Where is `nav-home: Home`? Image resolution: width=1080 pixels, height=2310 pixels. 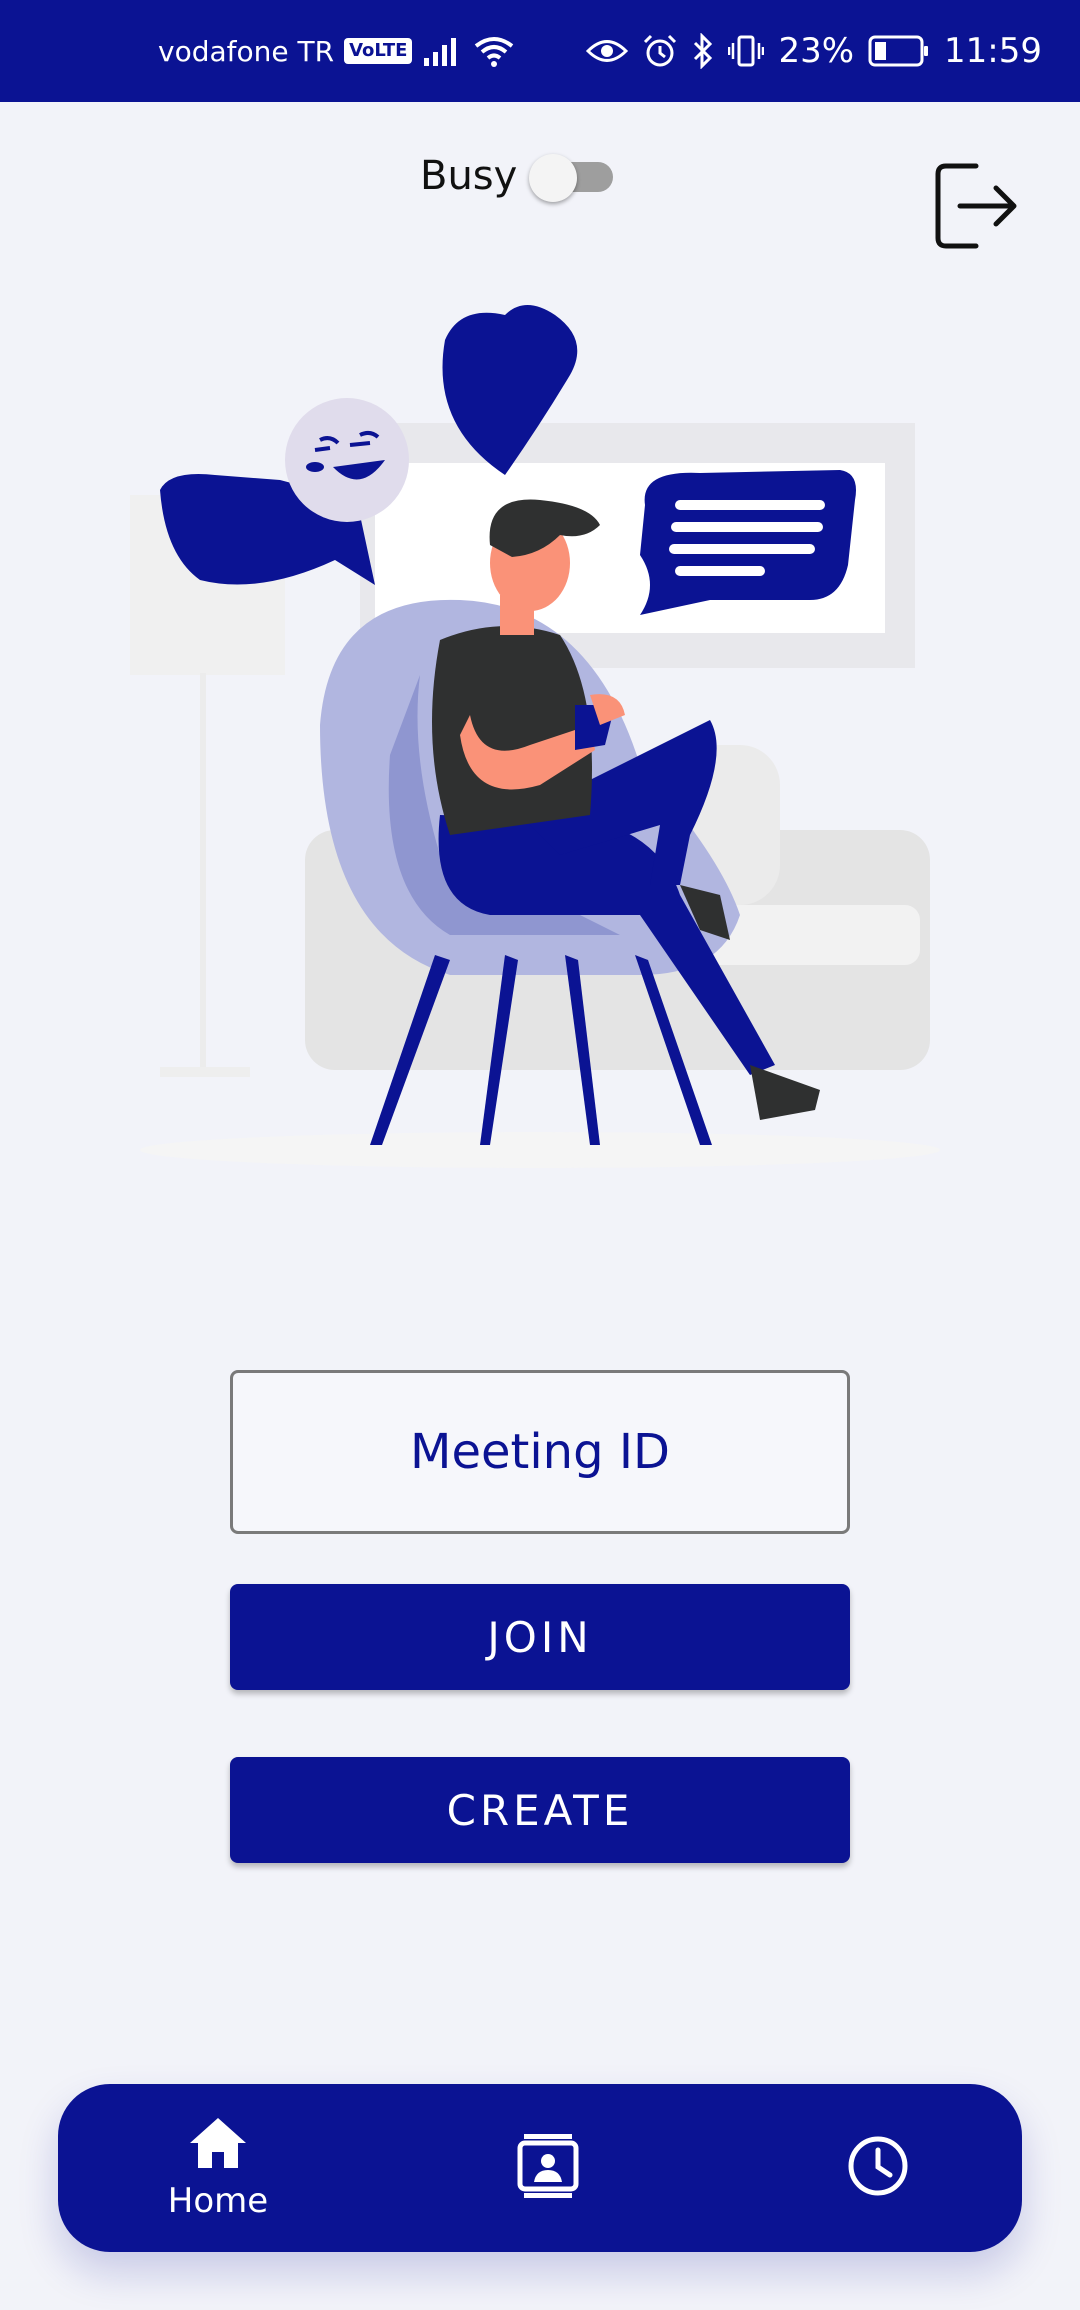
nav-home: Home is located at coordinates (218, 2168).